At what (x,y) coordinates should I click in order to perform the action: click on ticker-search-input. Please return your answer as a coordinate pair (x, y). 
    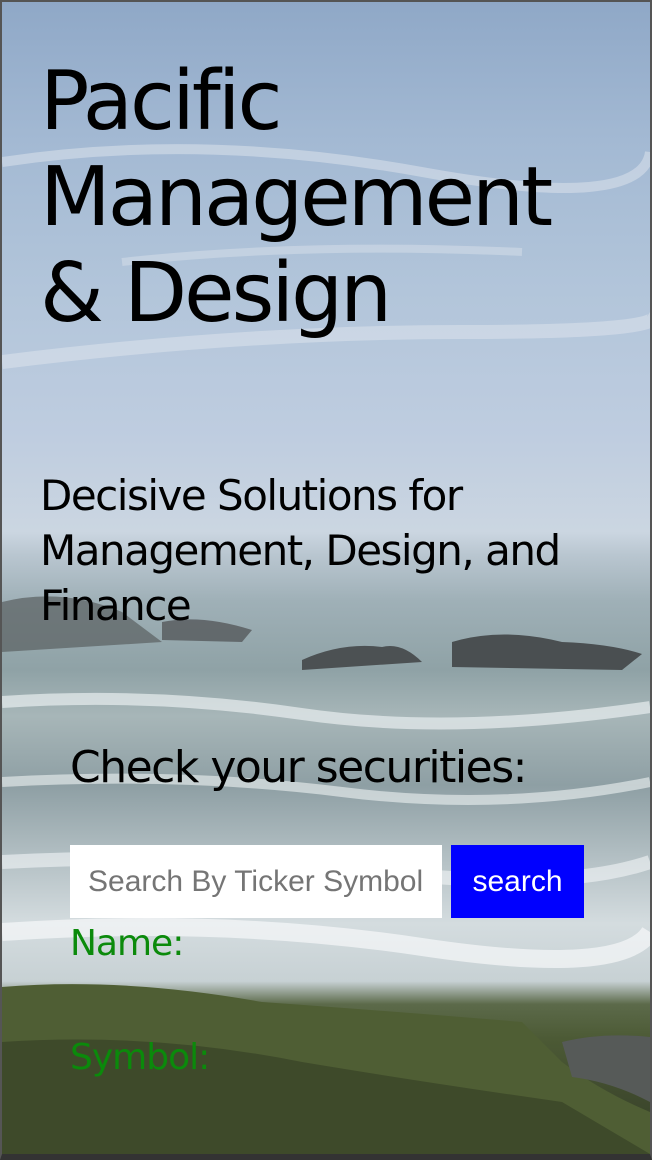
    Looking at the image, I should click on (256, 881).